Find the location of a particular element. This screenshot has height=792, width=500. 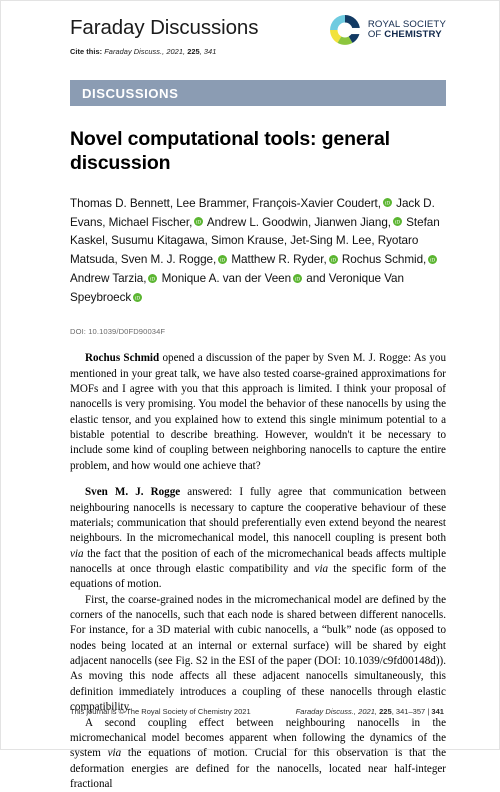

section-banner-label: DISCUSSIONS is located at coordinates (130, 93).